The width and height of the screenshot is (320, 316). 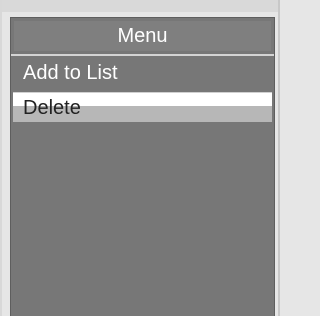 What do you see at coordinates (142, 73) in the screenshot?
I see `menu-item-add-to-list: Add to List` at bounding box center [142, 73].